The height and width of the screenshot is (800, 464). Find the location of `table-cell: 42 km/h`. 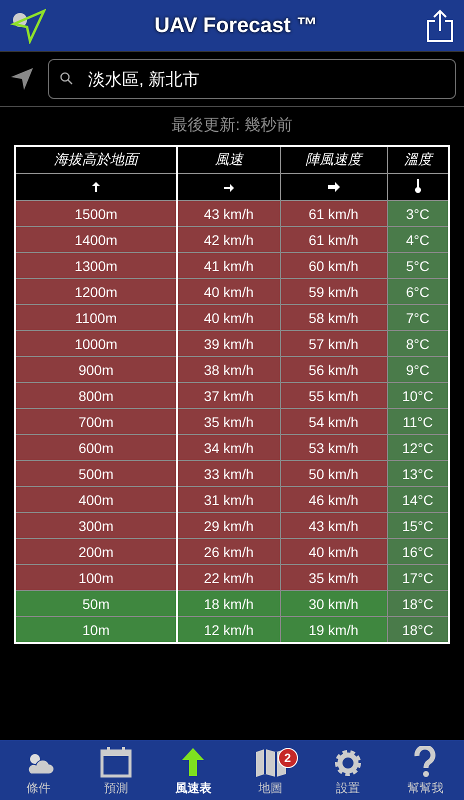

table-cell: 42 km/h is located at coordinates (228, 239).